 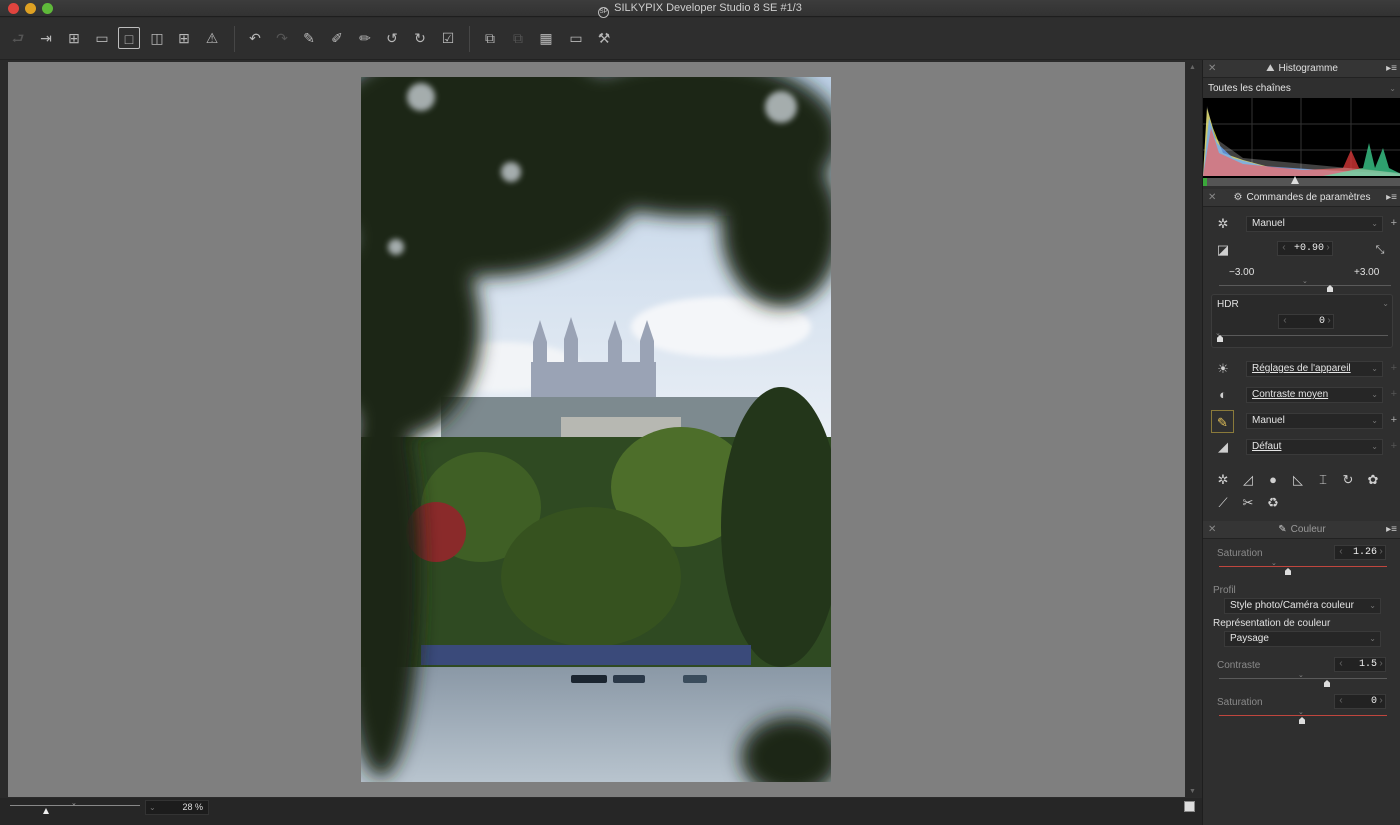 I want to click on compare-view-icon: ◫, so click(x=157, y=38).